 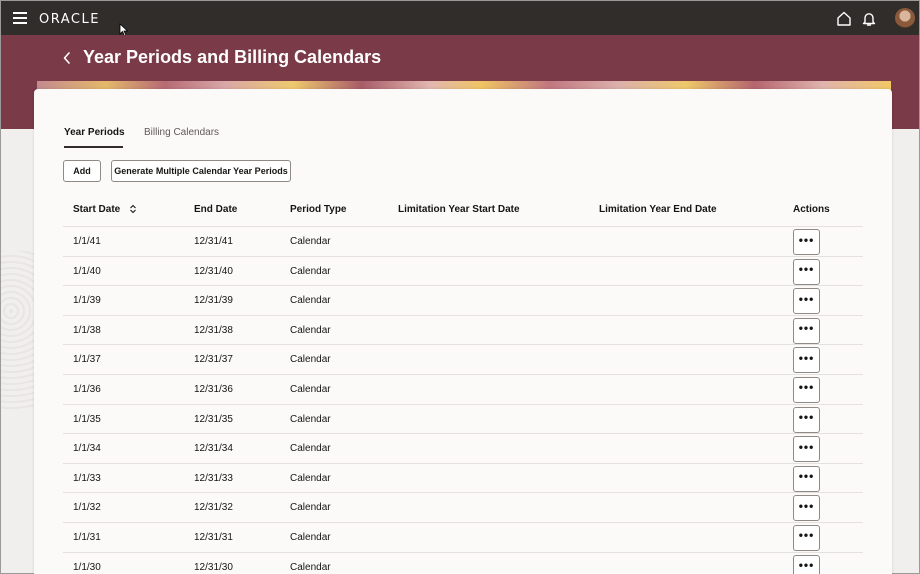 I want to click on tab-billing-calendars: Billing Calendars, so click(x=181, y=132).